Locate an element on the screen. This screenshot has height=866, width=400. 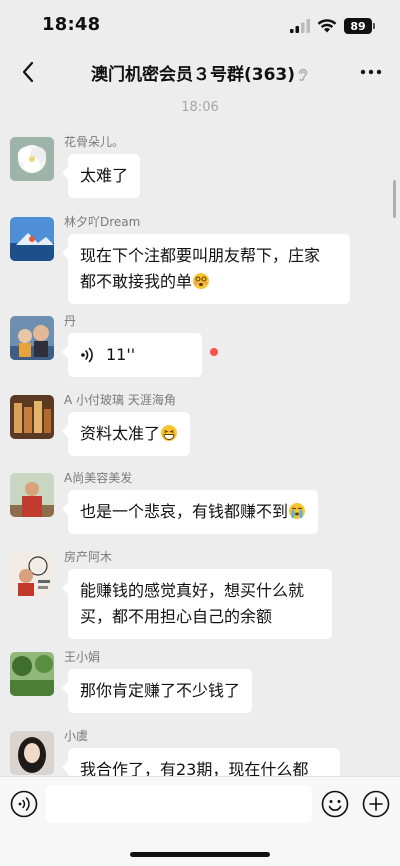
voice-message-bubble: 11'' is located at coordinates (132, 355).